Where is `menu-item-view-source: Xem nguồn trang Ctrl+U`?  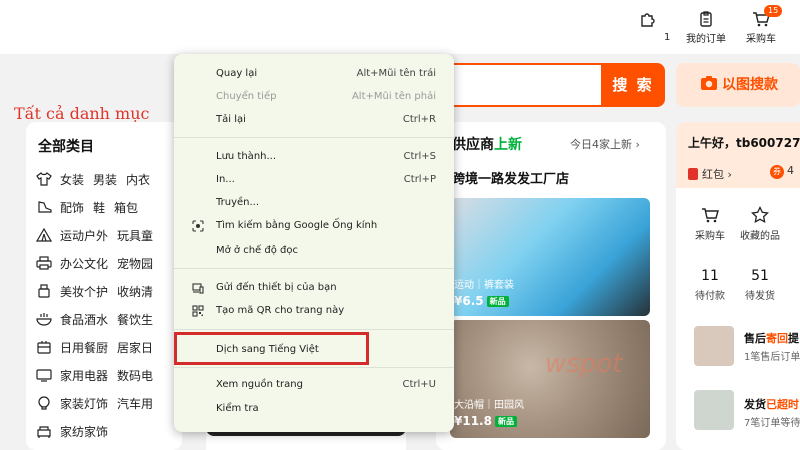 menu-item-view-source: Xem nguồn trang Ctrl+U is located at coordinates (314, 385).